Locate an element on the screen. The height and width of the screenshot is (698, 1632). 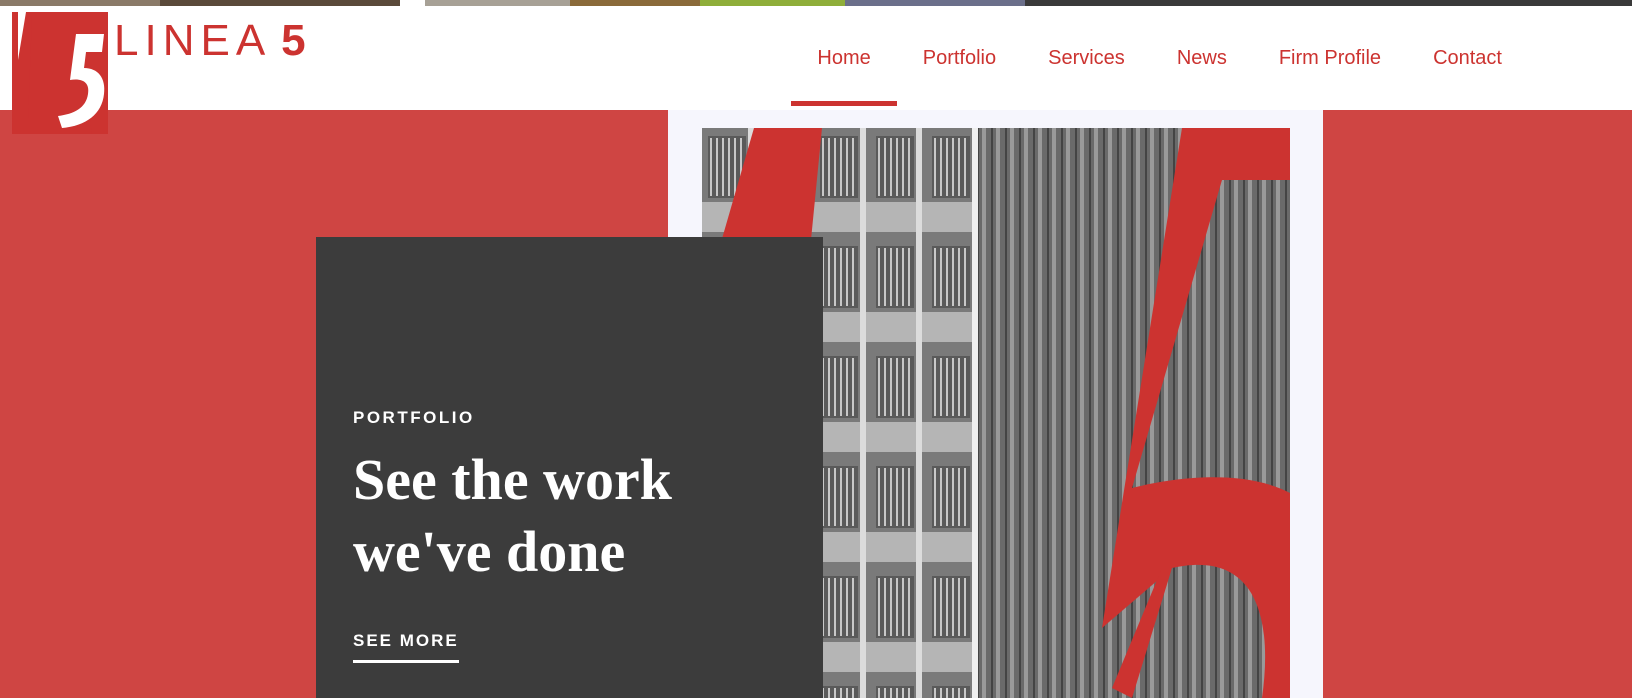
nav-contact-label: Contact is located at coordinates (1467, 57).